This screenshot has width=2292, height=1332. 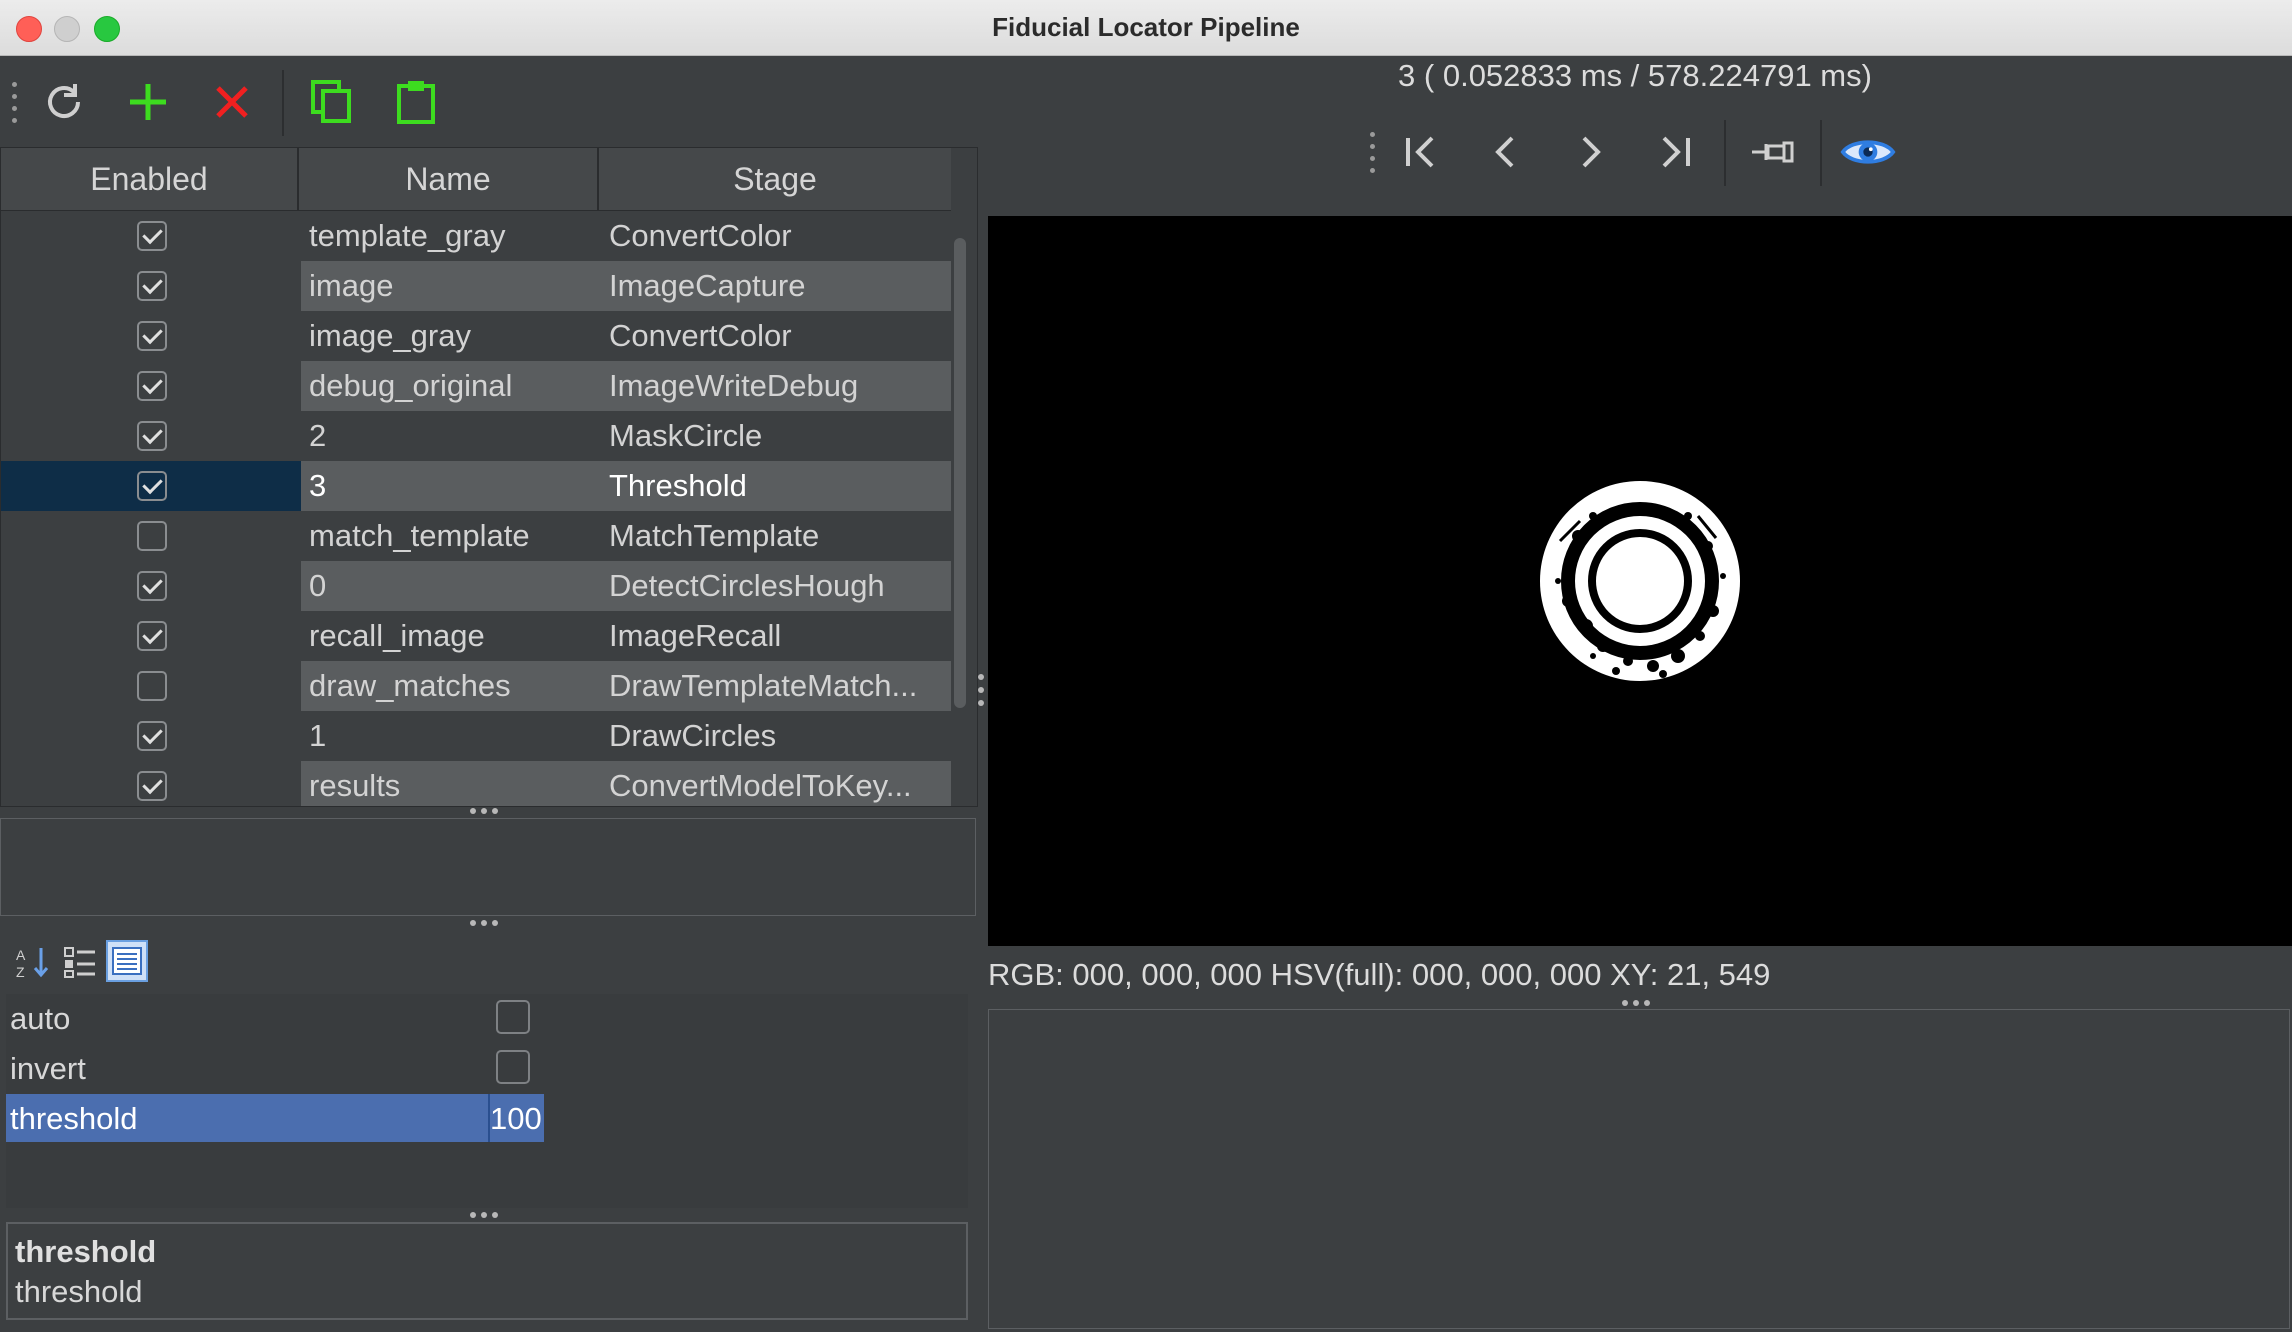 I want to click on pin-button, so click(x=1774, y=152).